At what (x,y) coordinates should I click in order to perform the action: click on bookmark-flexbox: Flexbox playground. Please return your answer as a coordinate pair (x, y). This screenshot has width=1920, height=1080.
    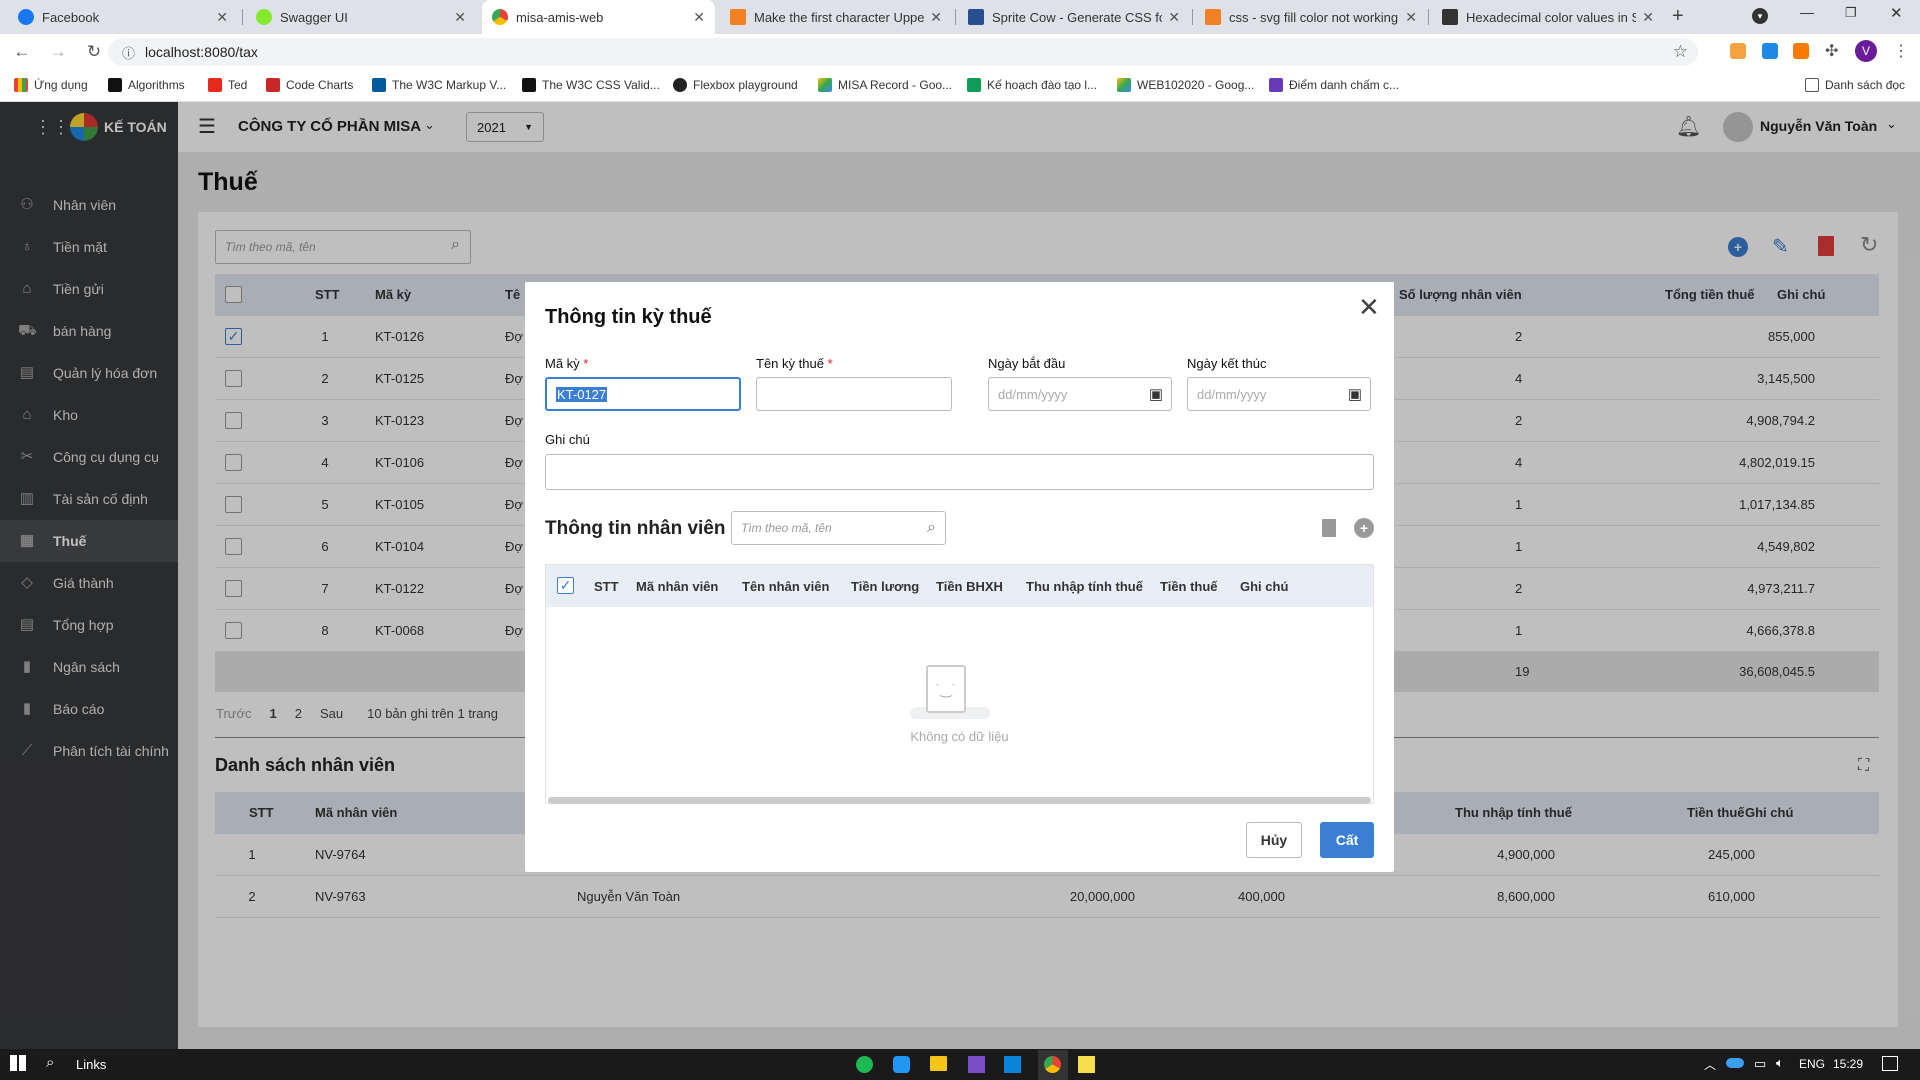
    Looking at the image, I should click on (735, 85).